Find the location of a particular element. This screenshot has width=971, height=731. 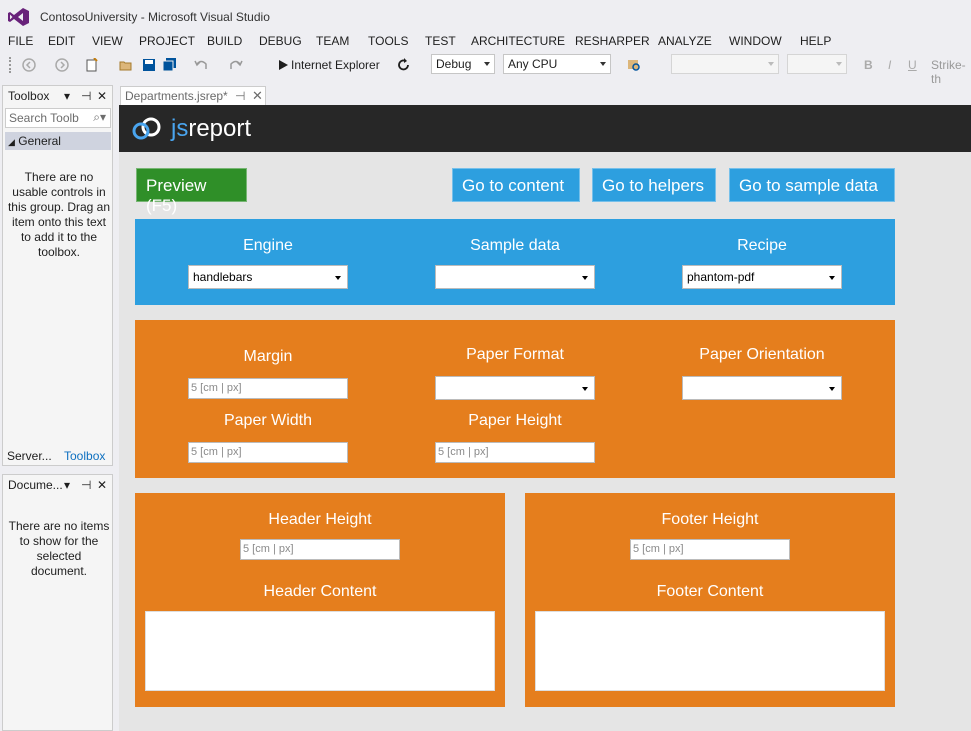

solution-configuration-select: Debug is located at coordinates (463, 64).